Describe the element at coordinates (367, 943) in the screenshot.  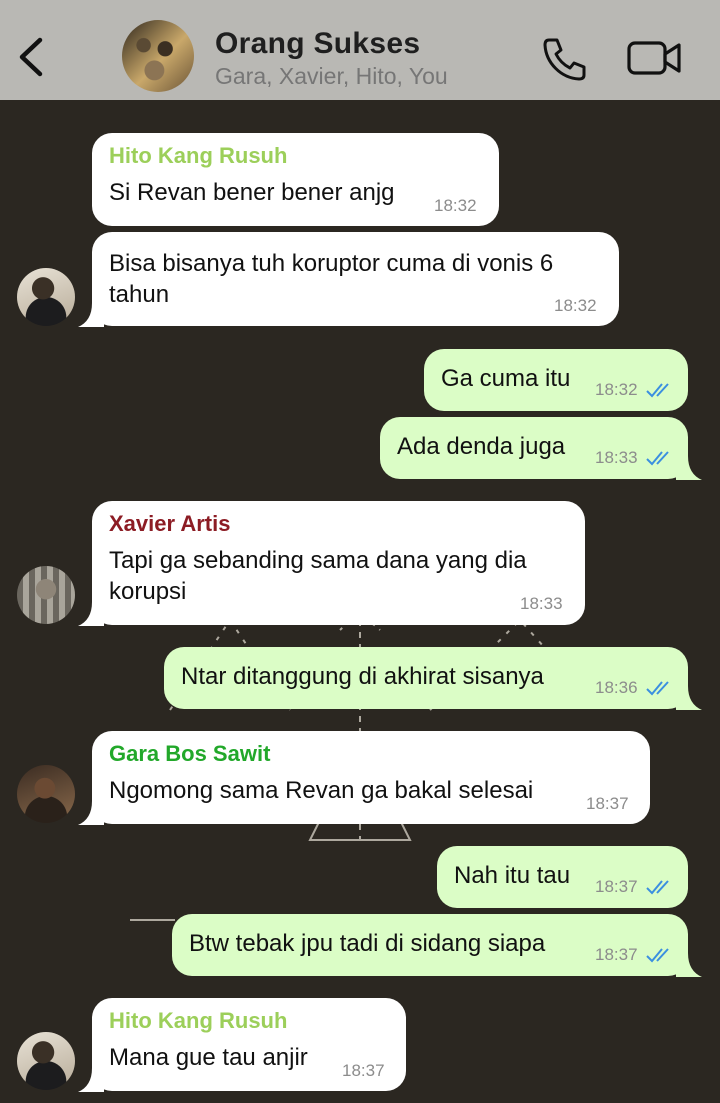
I see `message-text: Btw tebak jpu tadi di sidang siapa` at that location.